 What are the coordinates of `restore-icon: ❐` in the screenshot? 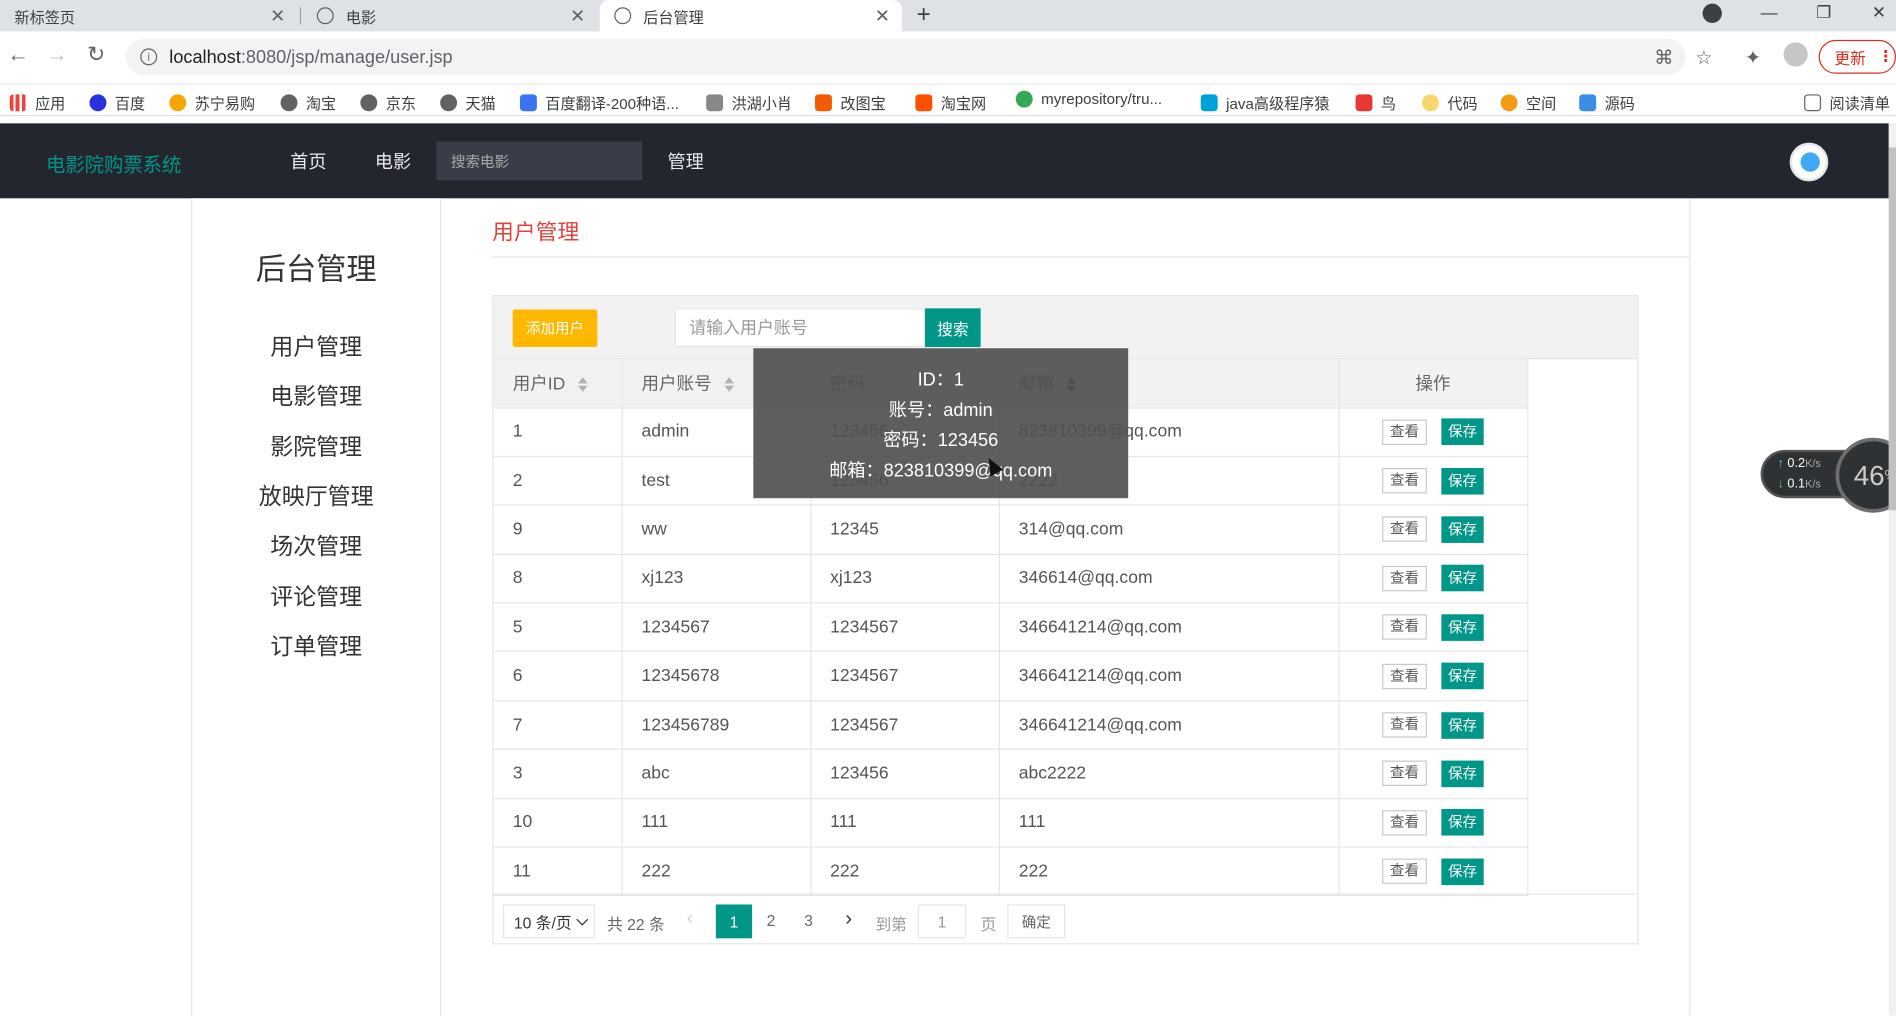 It's located at (1823, 12).